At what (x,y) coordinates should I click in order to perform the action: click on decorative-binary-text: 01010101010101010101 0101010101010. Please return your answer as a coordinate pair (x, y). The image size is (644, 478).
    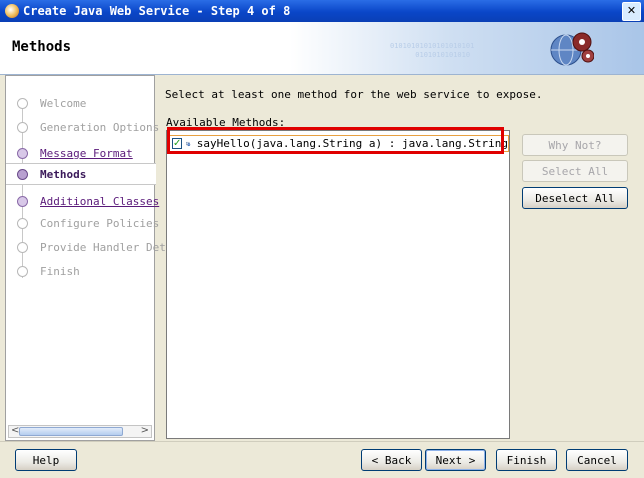
    Looking at the image, I should click on (432, 50).